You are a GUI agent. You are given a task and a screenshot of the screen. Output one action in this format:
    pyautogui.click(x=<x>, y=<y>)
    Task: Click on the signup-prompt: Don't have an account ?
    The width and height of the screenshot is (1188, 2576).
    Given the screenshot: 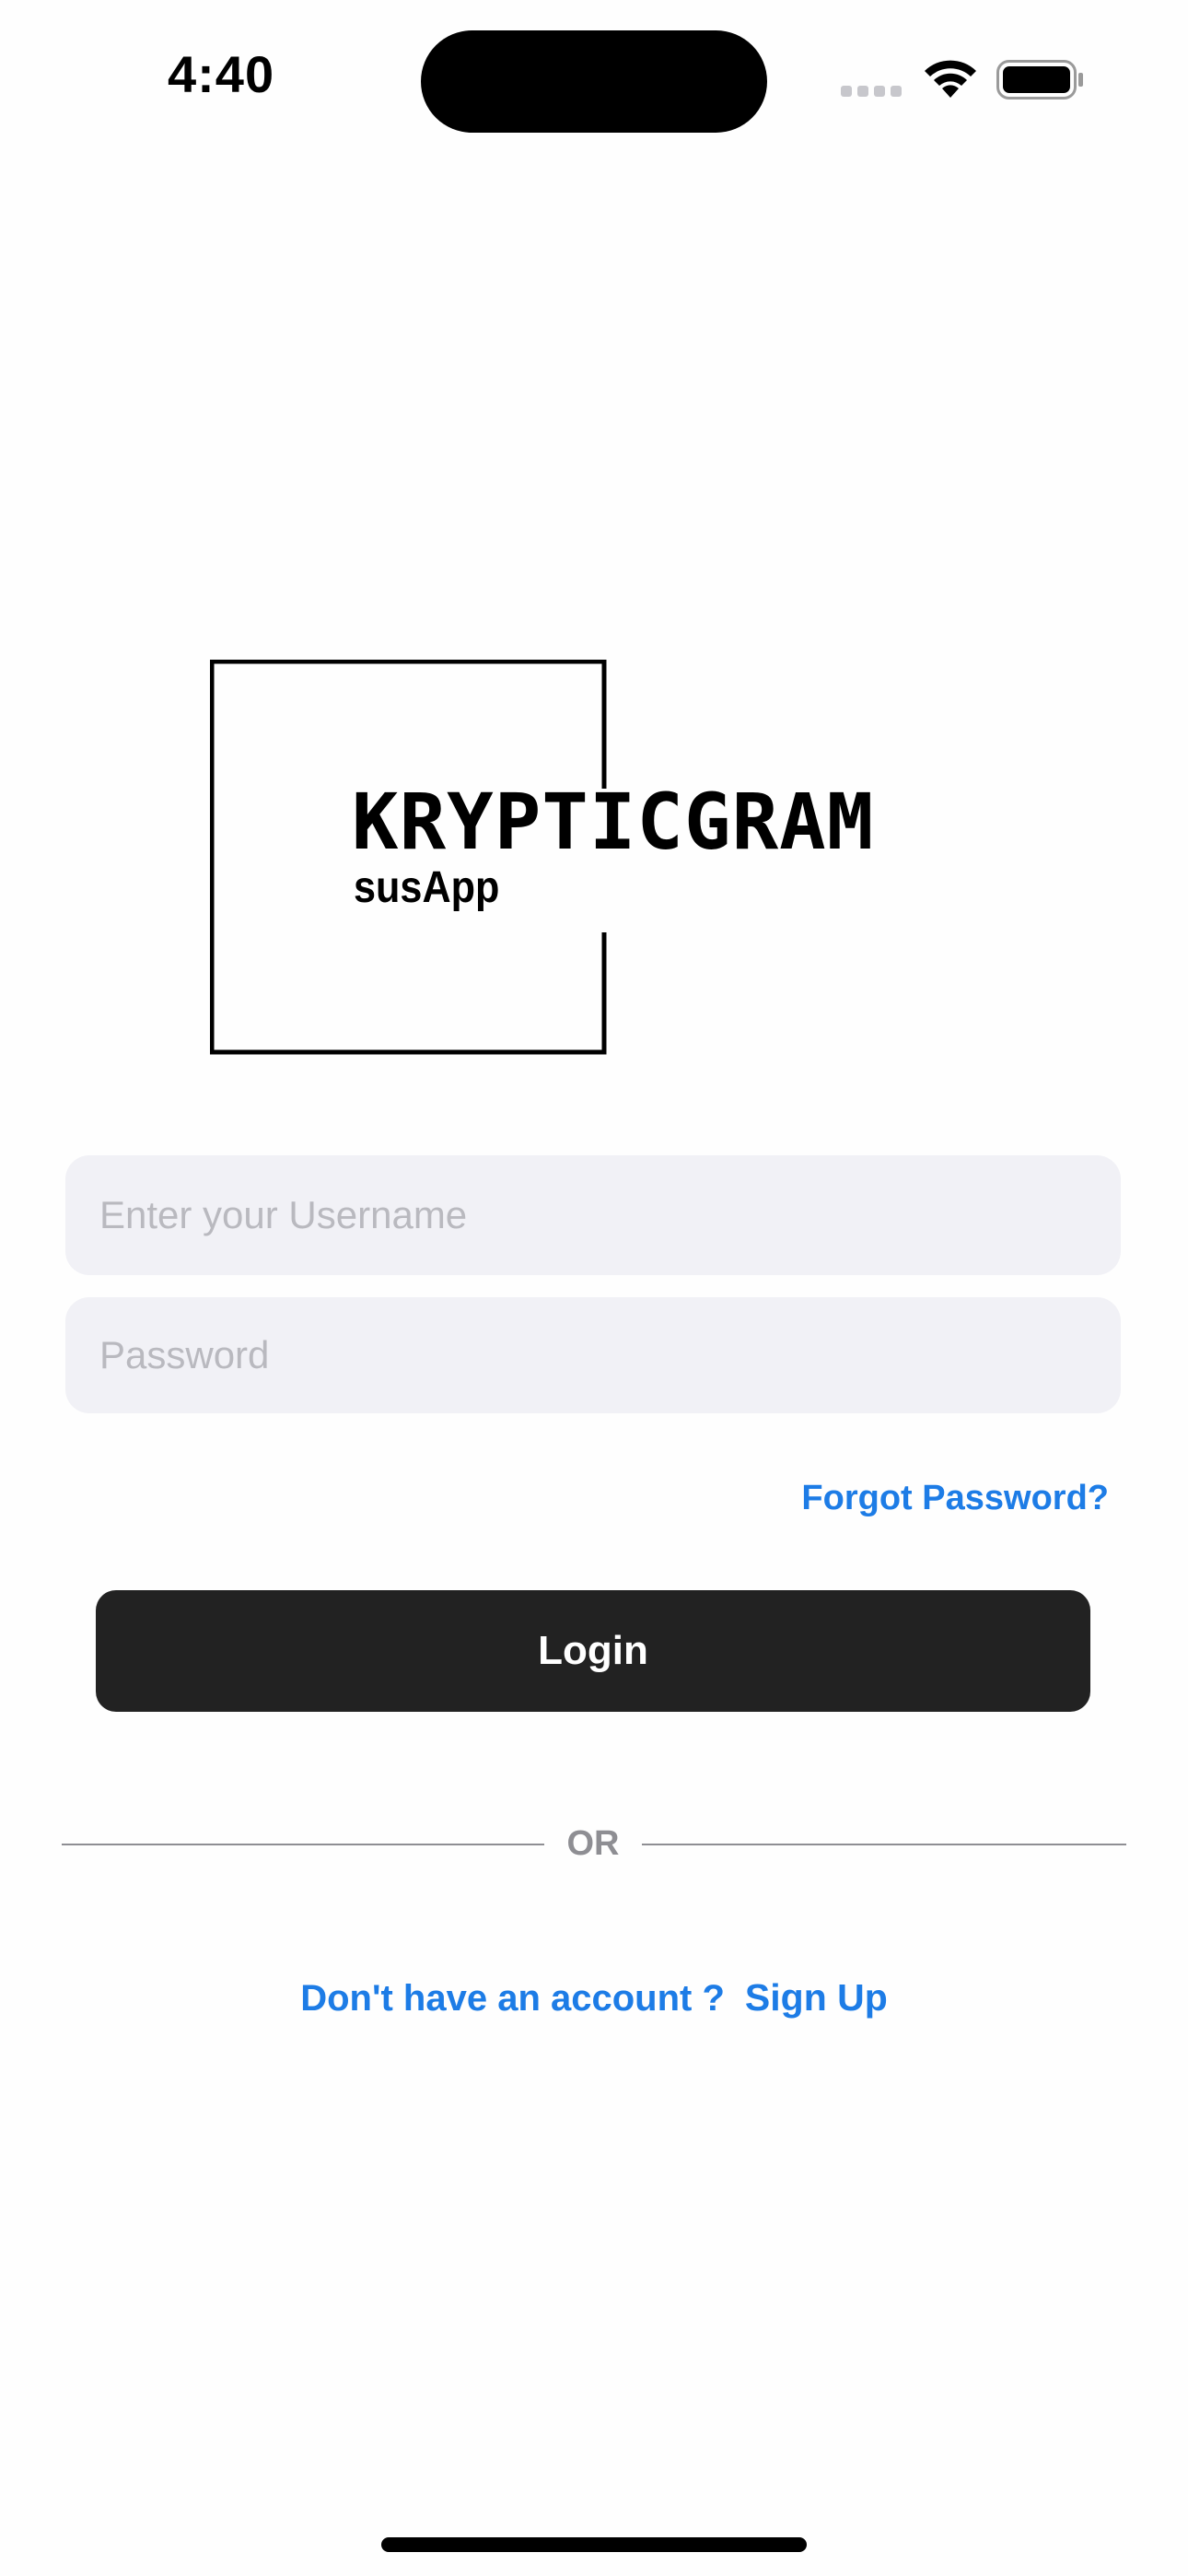 What is the action you would take?
    pyautogui.click(x=512, y=1999)
    